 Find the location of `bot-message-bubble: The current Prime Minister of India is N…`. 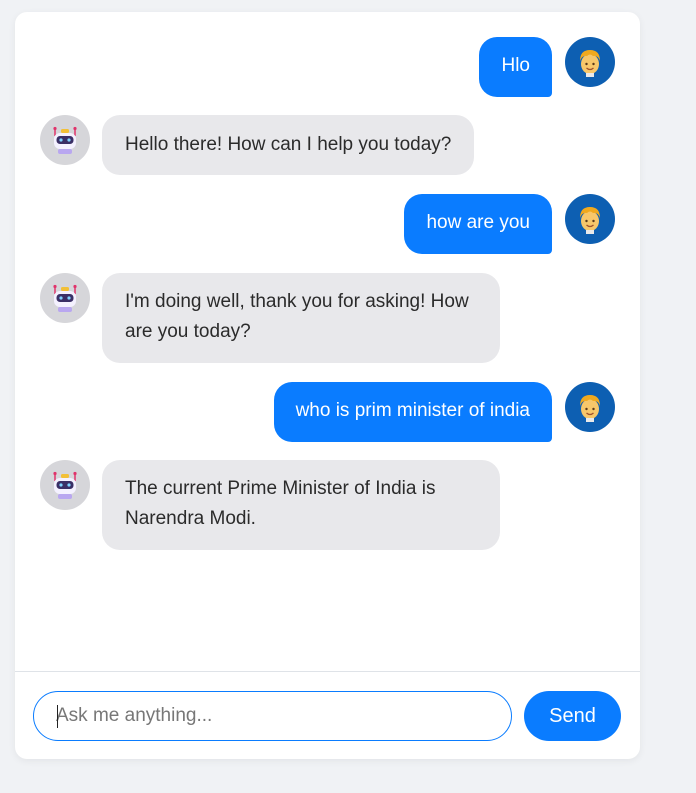

bot-message-bubble: The current Prime Minister of India is N… is located at coordinates (301, 505).